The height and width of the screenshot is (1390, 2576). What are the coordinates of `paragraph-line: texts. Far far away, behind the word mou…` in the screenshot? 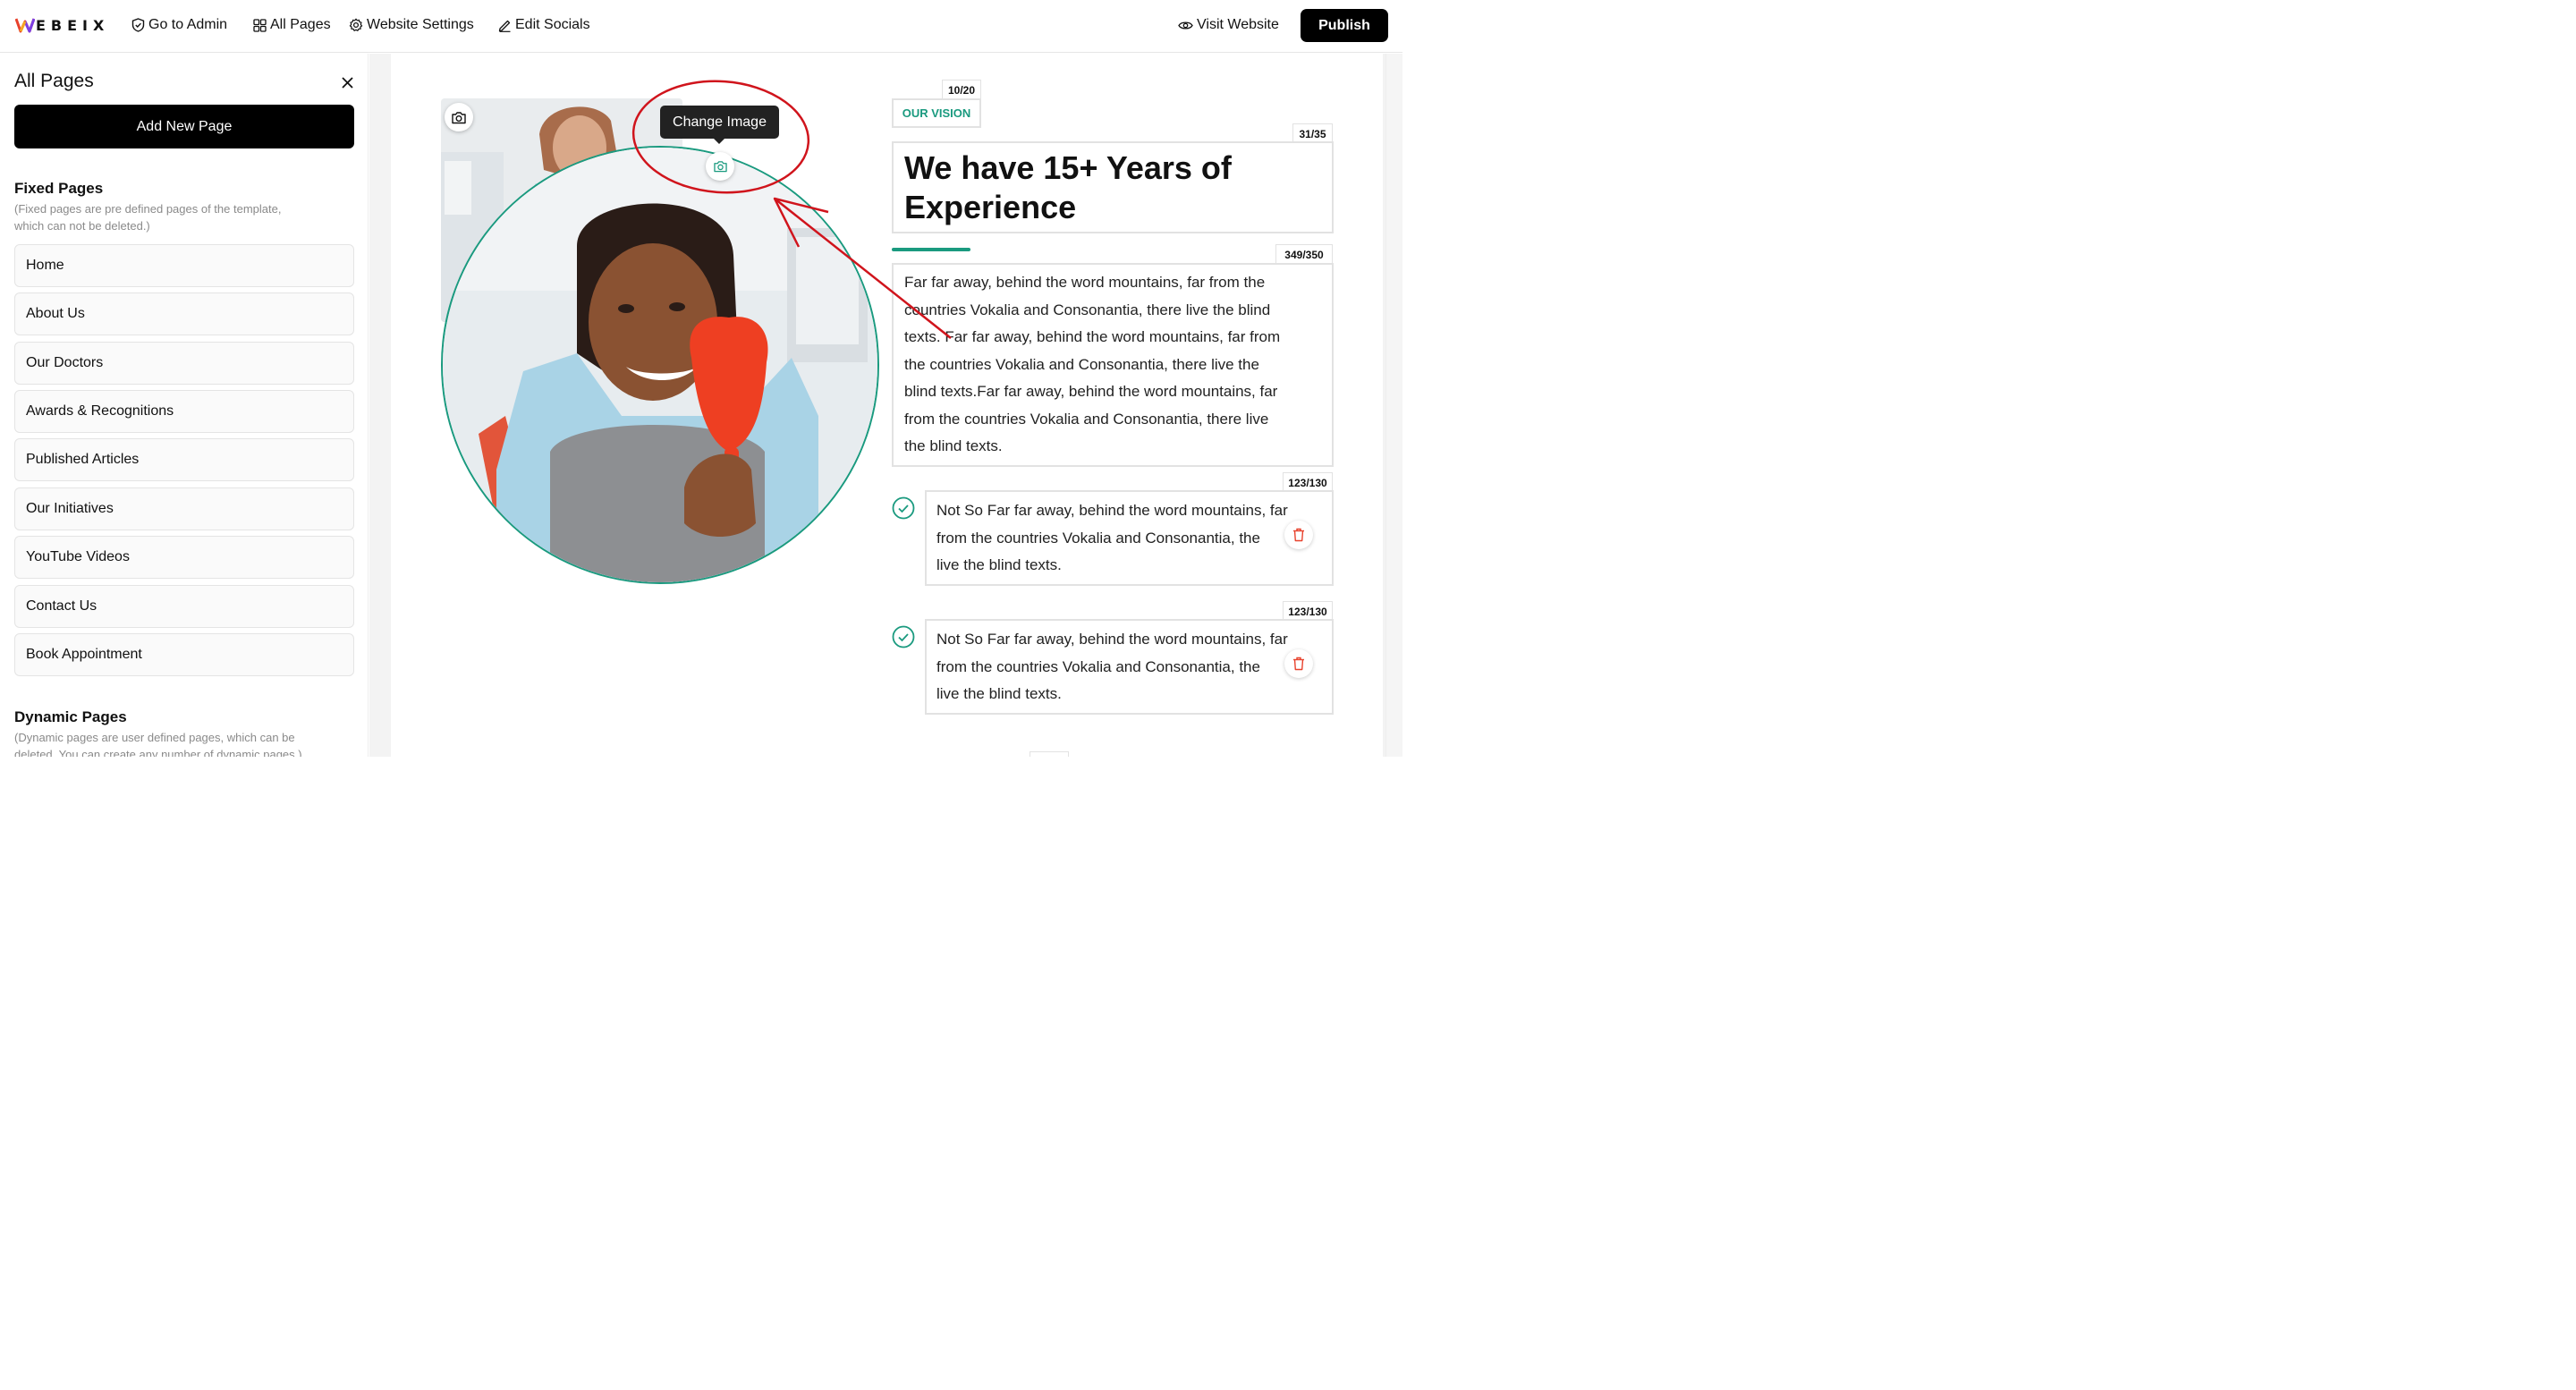 It's located at (1092, 336).